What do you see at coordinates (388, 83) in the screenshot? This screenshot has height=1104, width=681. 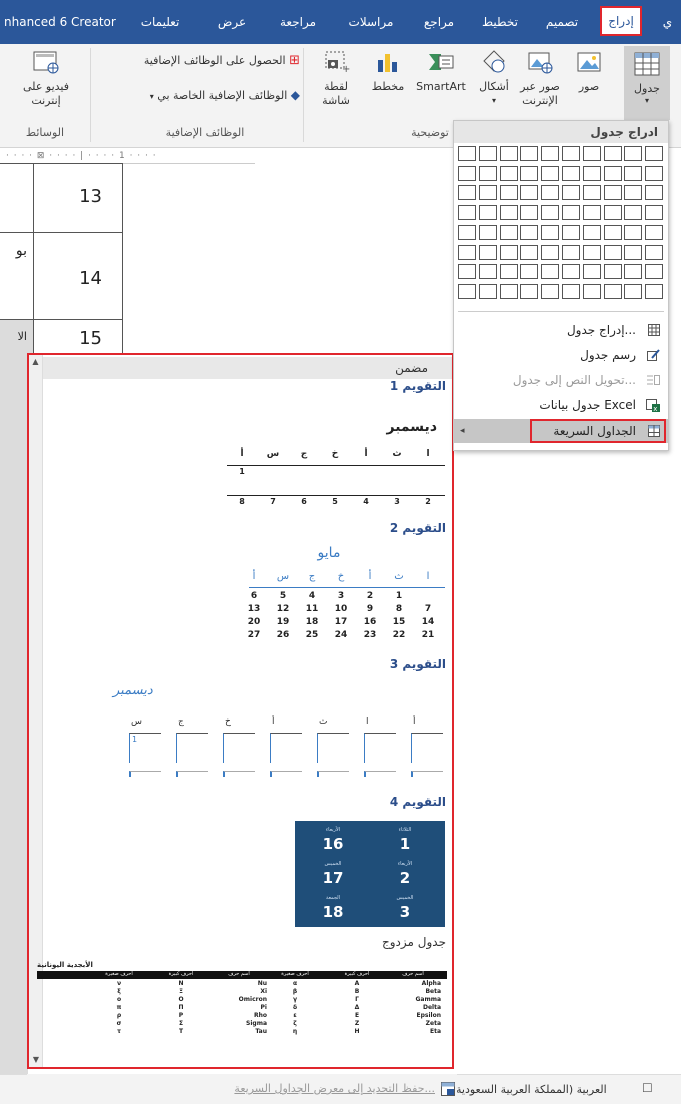 I see `chart-button: مخطط` at bounding box center [388, 83].